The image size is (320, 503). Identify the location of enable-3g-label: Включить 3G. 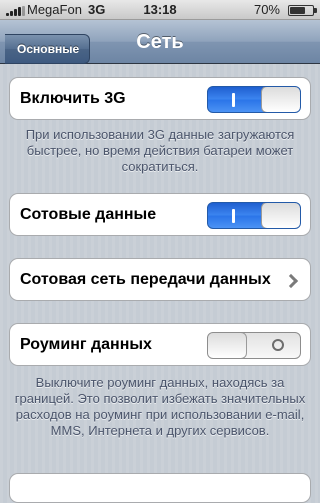
(73, 98).